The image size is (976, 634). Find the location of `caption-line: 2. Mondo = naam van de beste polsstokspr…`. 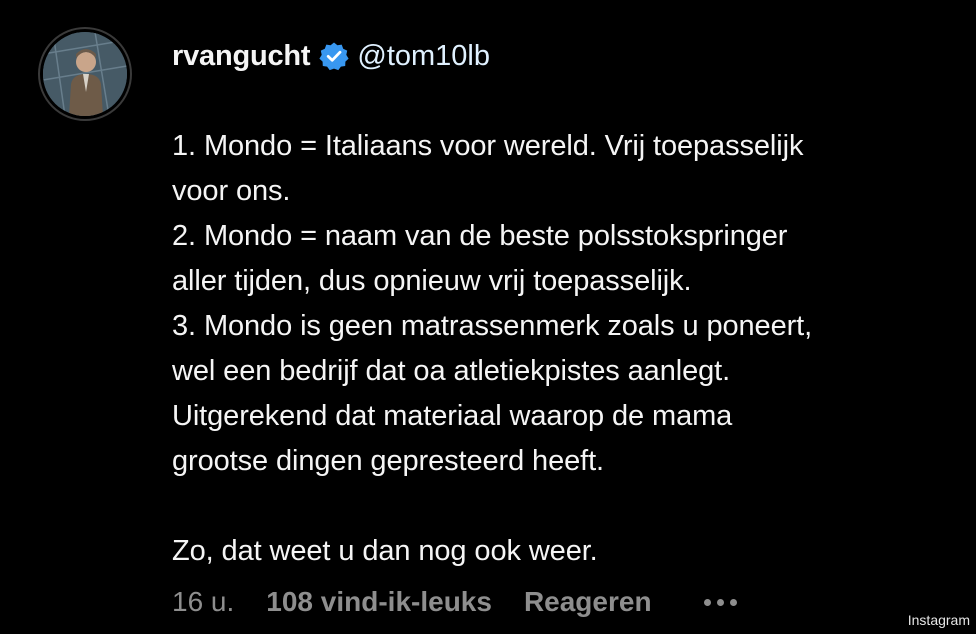

caption-line: 2. Mondo = naam van de beste polsstokspr… is located at coordinates (480, 236).